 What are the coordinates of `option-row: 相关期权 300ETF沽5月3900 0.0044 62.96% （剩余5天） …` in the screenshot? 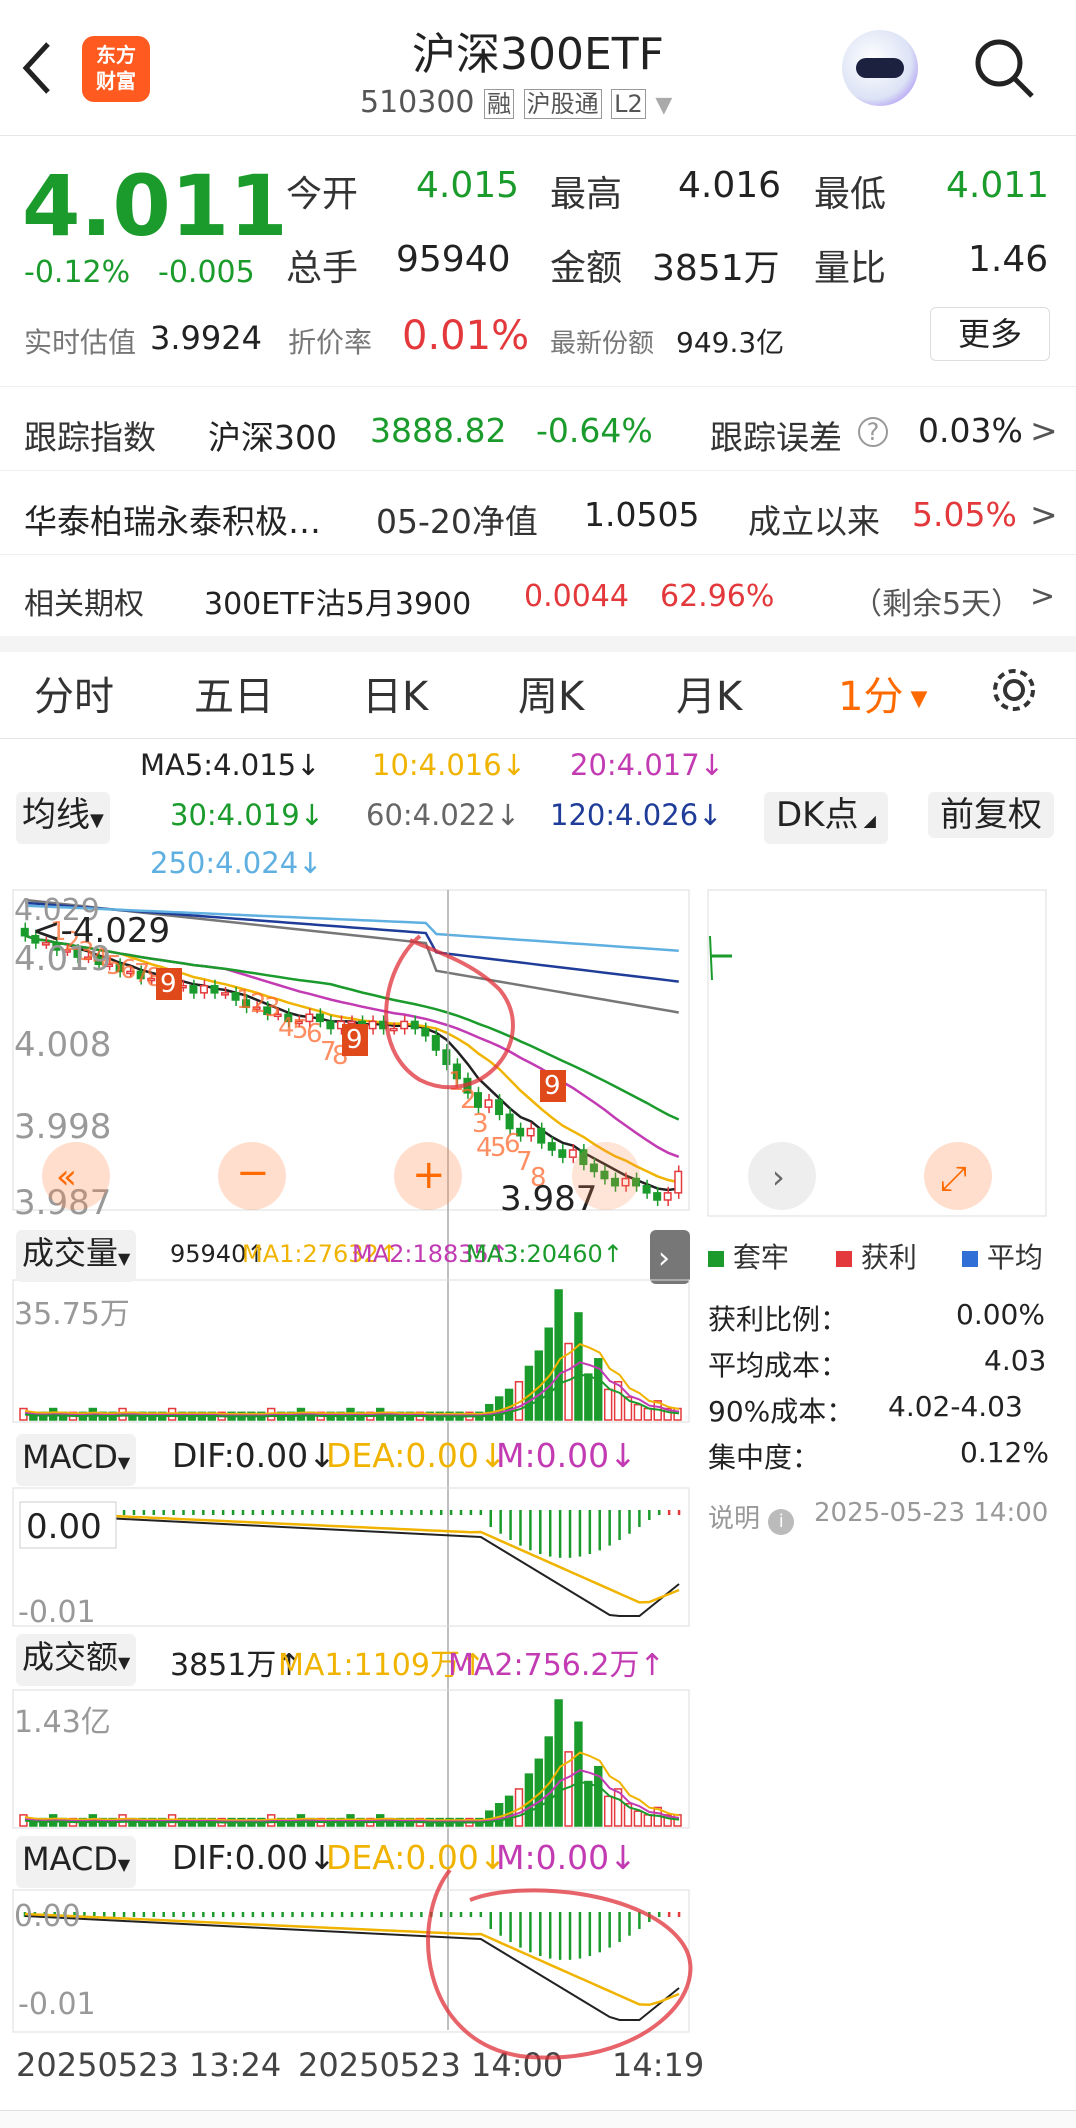 It's located at (538, 596).